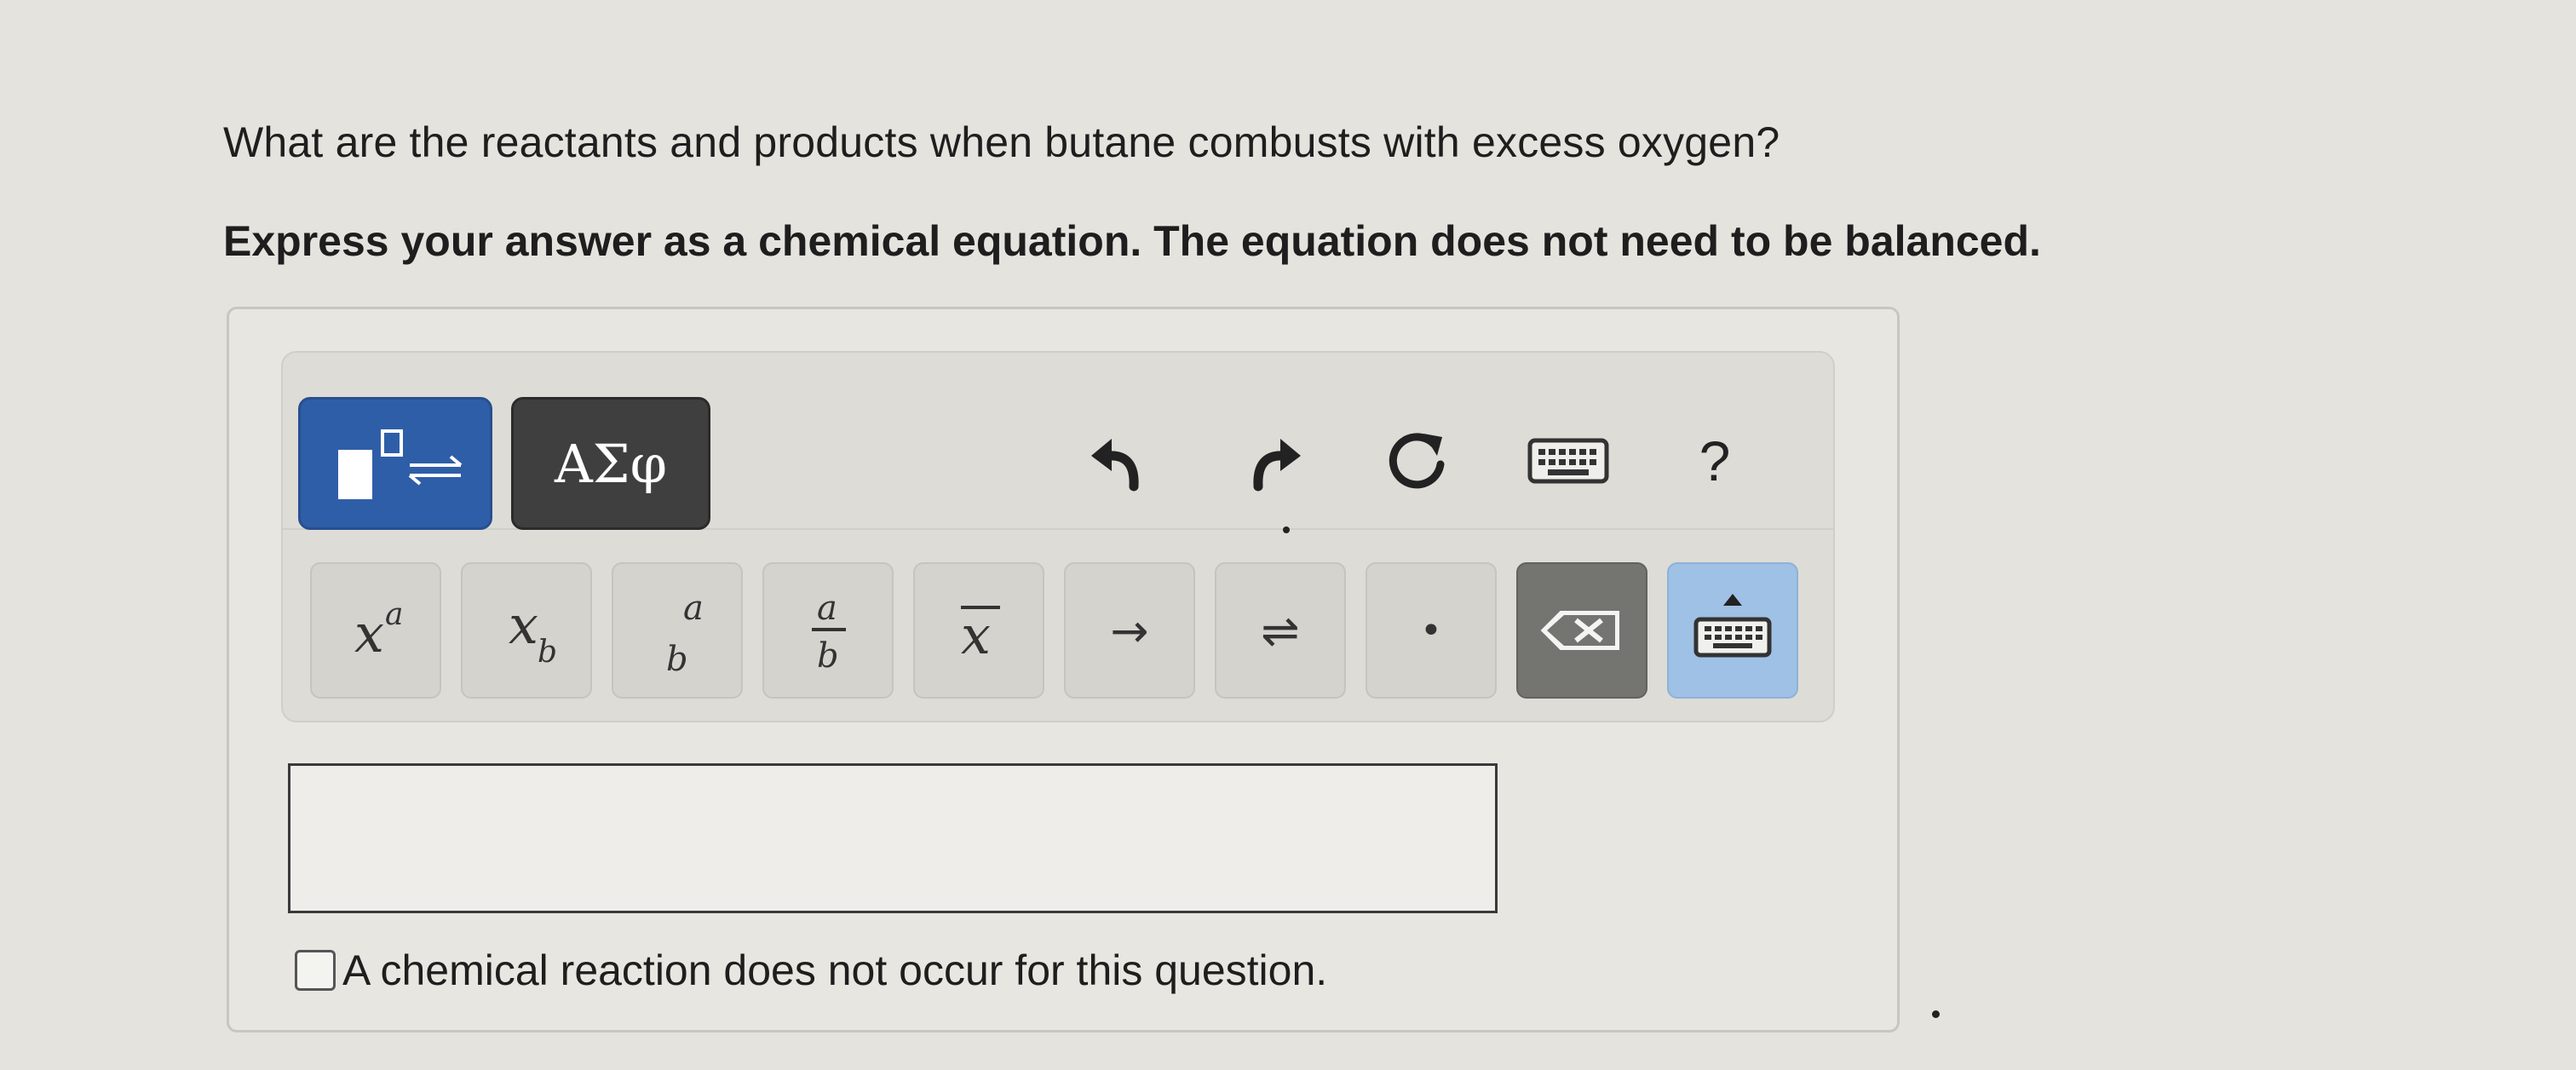 This screenshot has width=2576, height=1070. I want to click on subscript-icon: x b, so click(533, 632).